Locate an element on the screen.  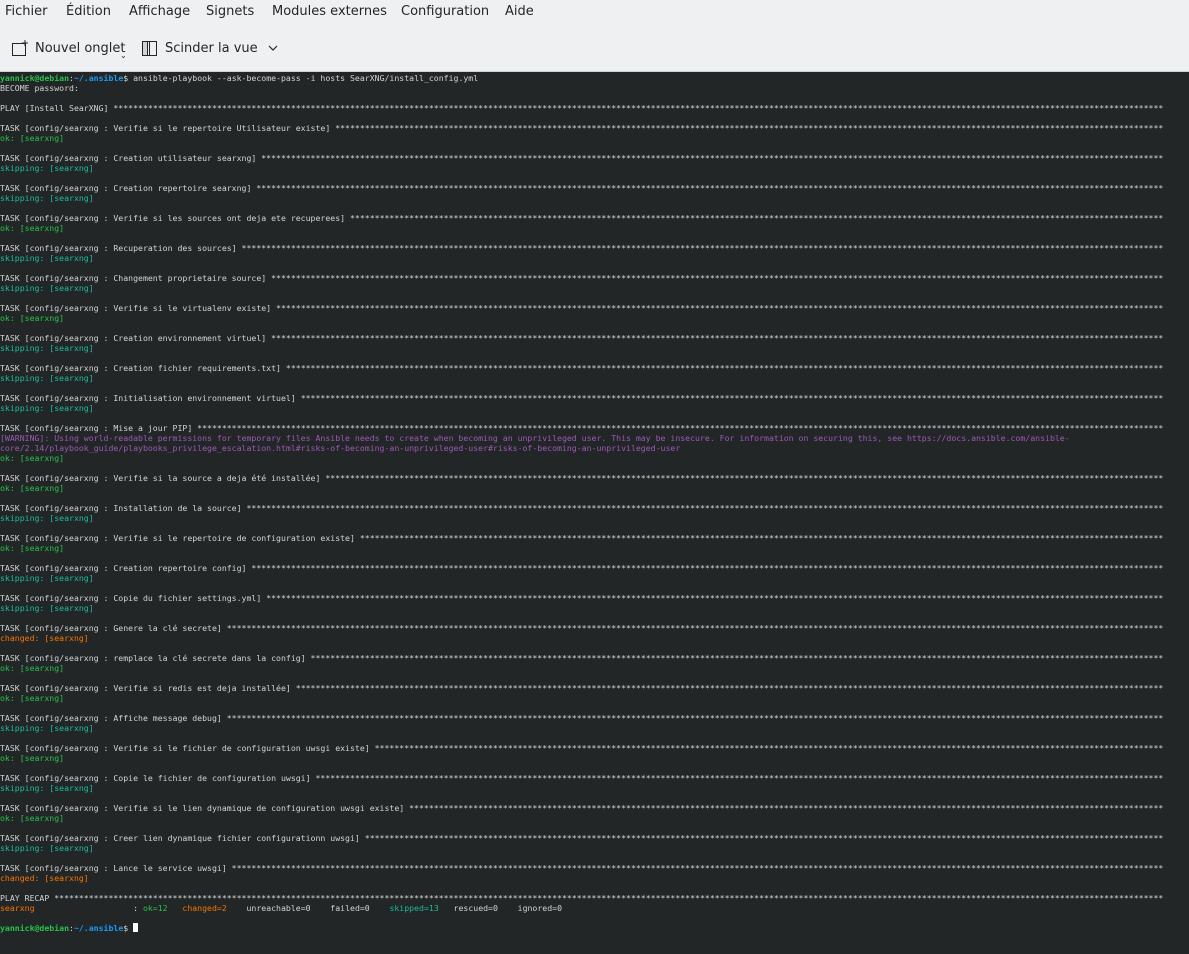
menu-configuration: Configuration is located at coordinates (445, 12).